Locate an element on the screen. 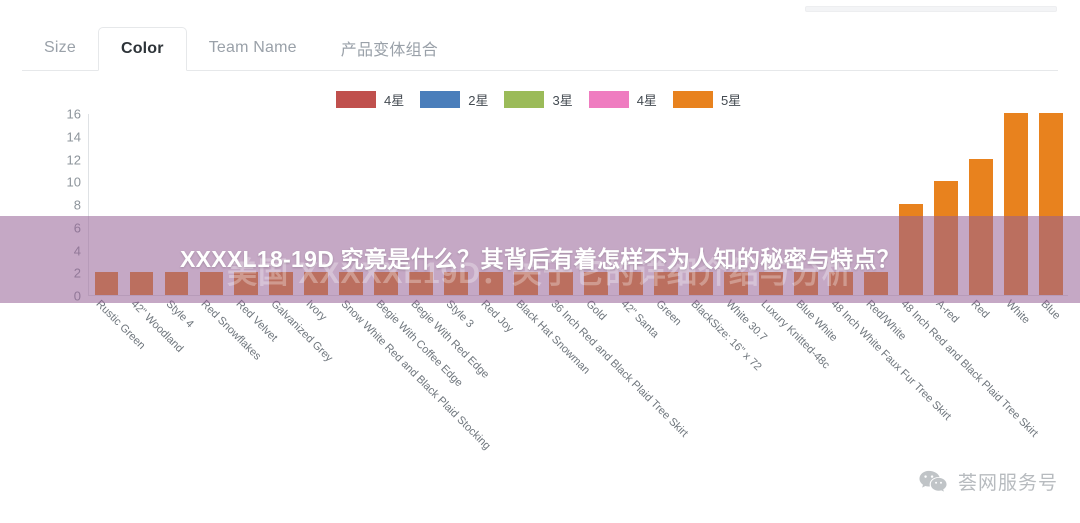 This screenshot has width=1080, height=523. legend-label: 3星 is located at coordinates (562, 100).